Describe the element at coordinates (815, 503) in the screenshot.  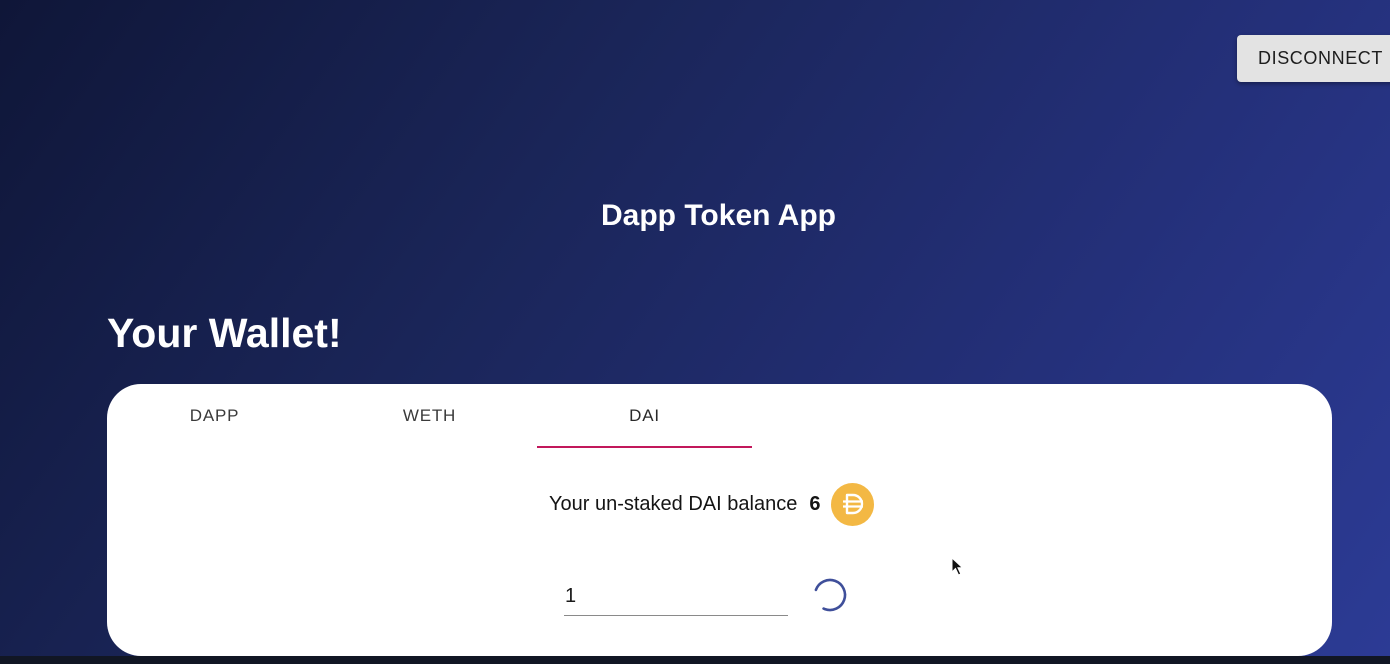
I see `balance-value: 6` at that location.